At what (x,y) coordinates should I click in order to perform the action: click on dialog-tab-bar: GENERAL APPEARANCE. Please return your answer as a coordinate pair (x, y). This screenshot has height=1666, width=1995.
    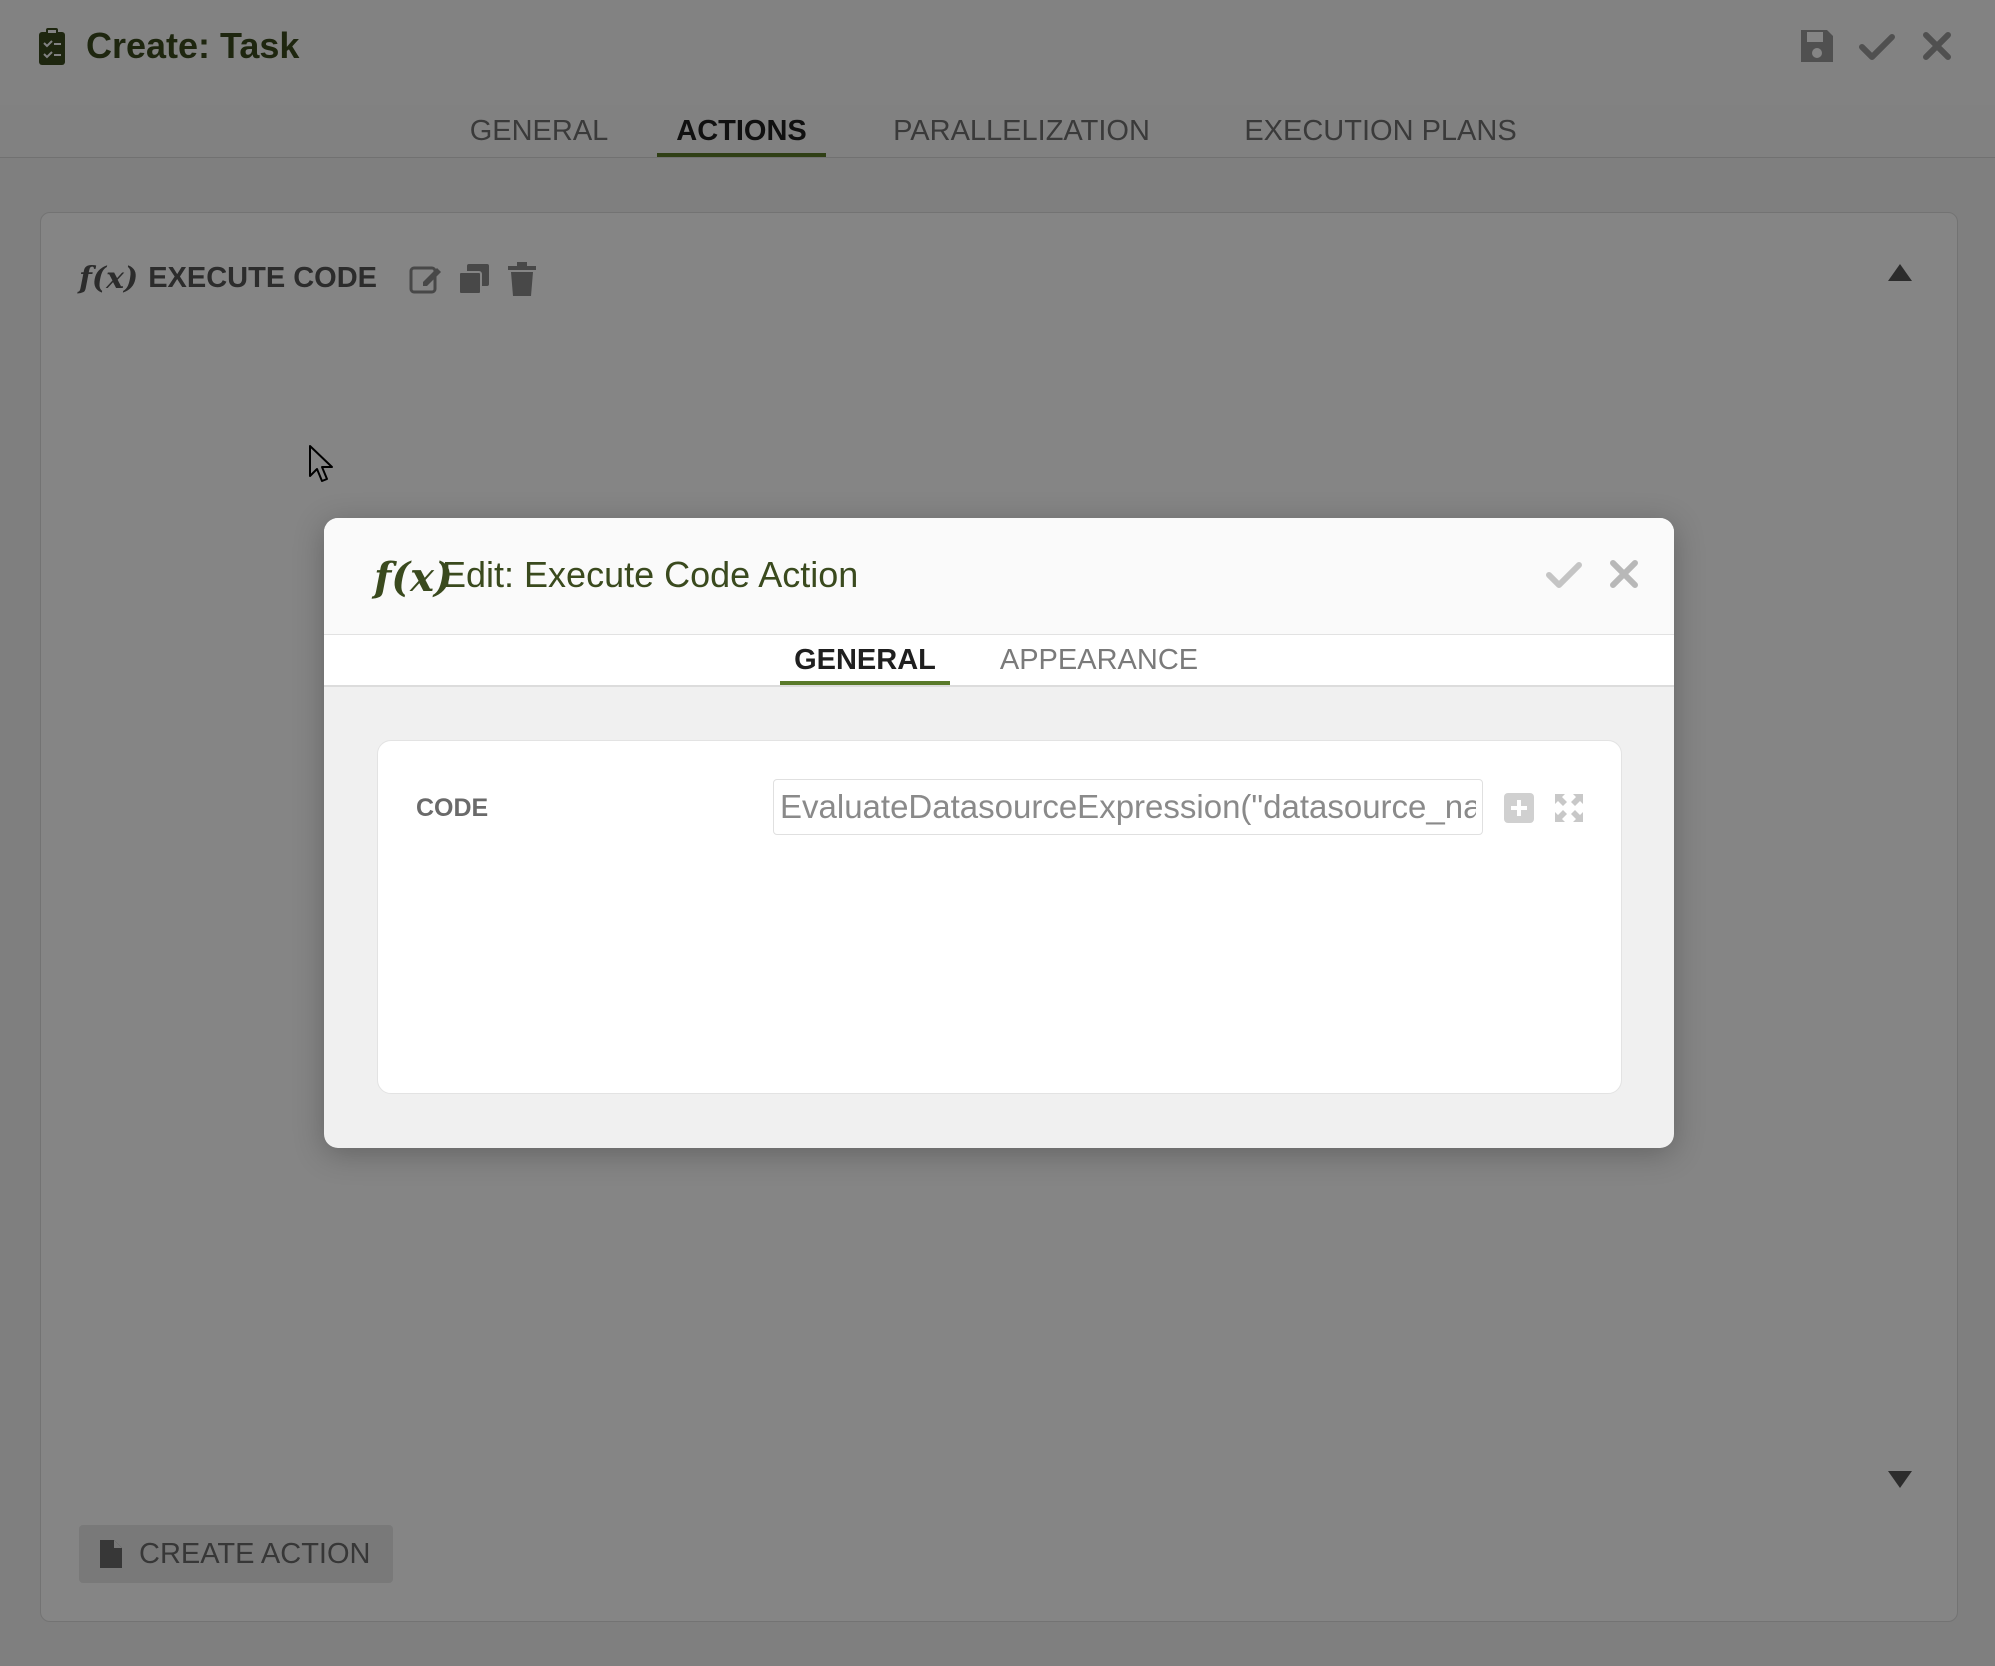
    Looking at the image, I should click on (999, 661).